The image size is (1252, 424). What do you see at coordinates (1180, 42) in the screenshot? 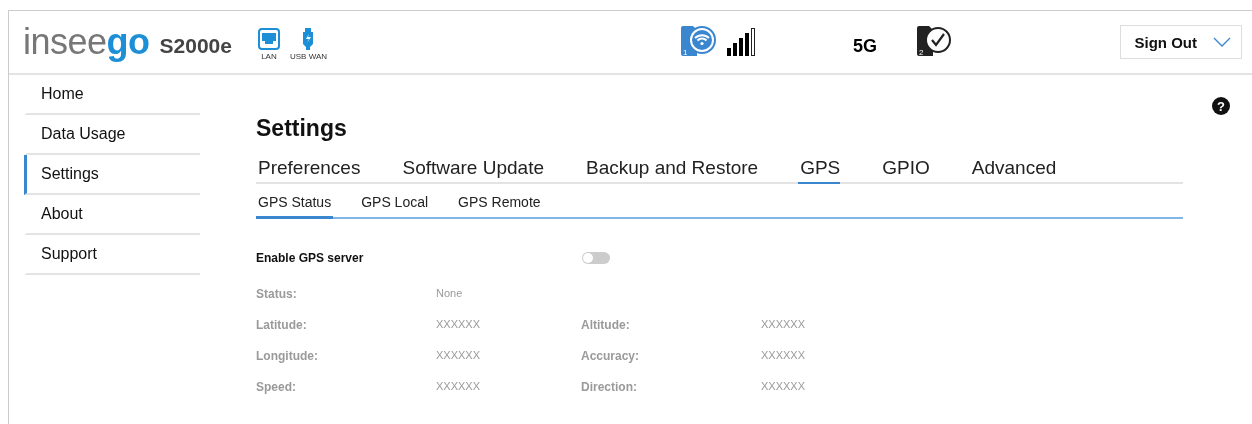
I see `sign-out-button: Sign Out` at bounding box center [1180, 42].